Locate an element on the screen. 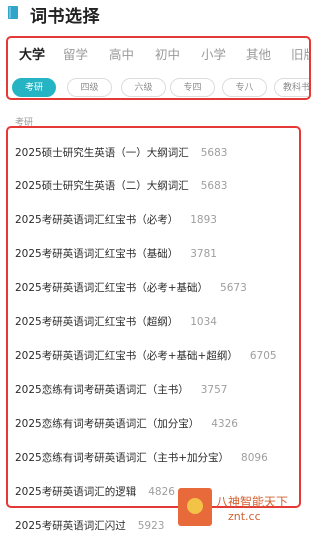 The width and height of the screenshot is (320, 539). book-item: 2025硕士研究生英语（一）大纲词汇 5683 is located at coordinates (121, 152).